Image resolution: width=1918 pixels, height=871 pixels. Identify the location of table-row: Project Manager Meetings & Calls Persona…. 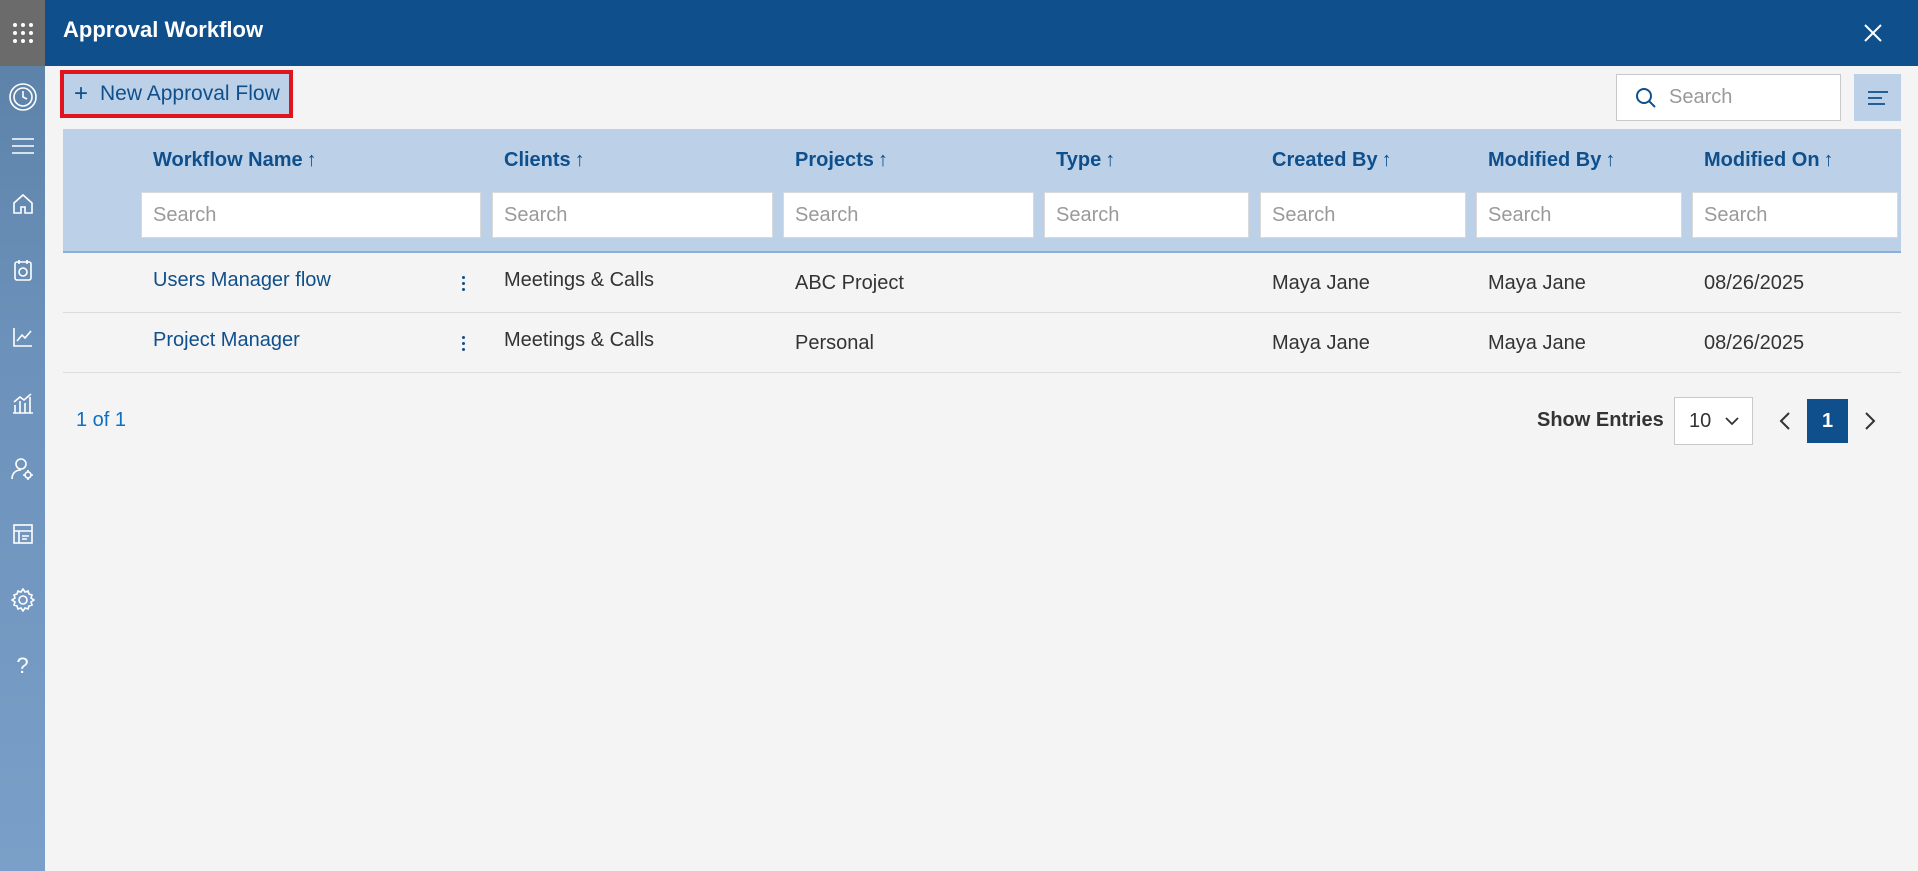
(982, 343).